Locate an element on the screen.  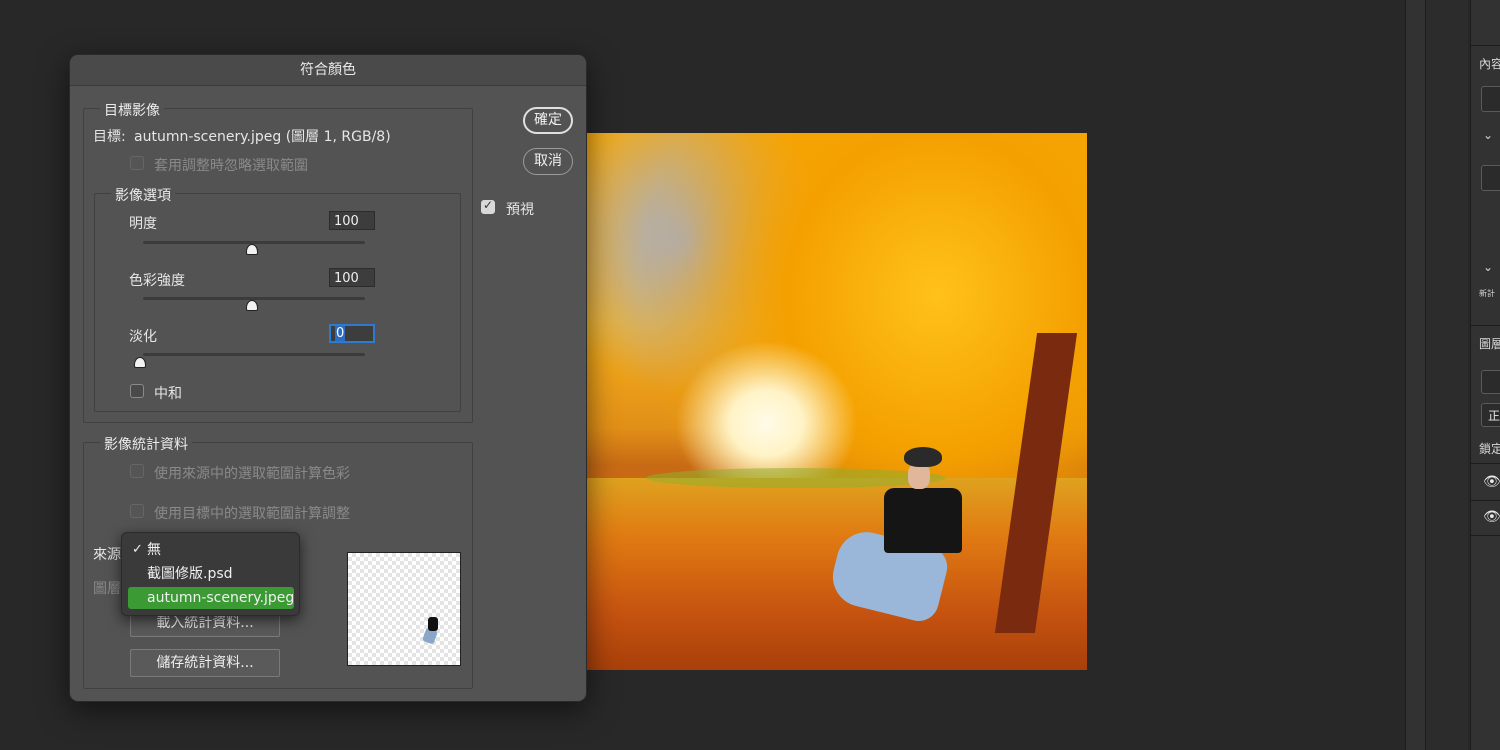
target-value: autumn-scenery.jpeg (圖層 1, RGB/8) is located at coordinates (262, 137).